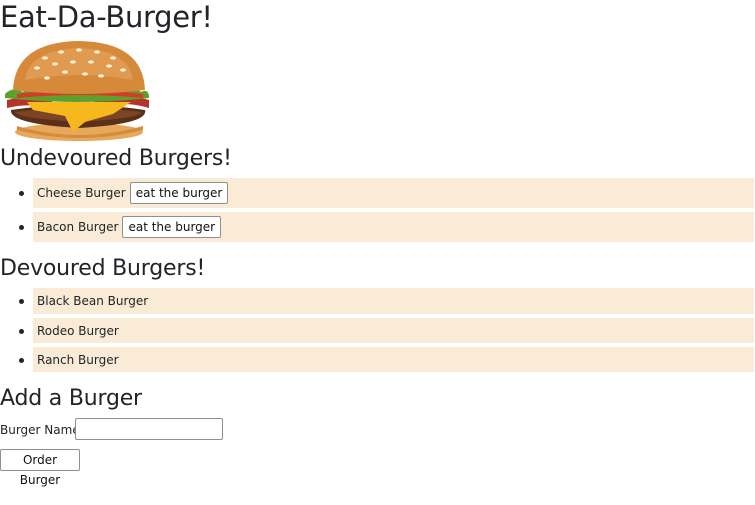  I want to click on devoured-item: Rodeo Burger, so click(386, 330).